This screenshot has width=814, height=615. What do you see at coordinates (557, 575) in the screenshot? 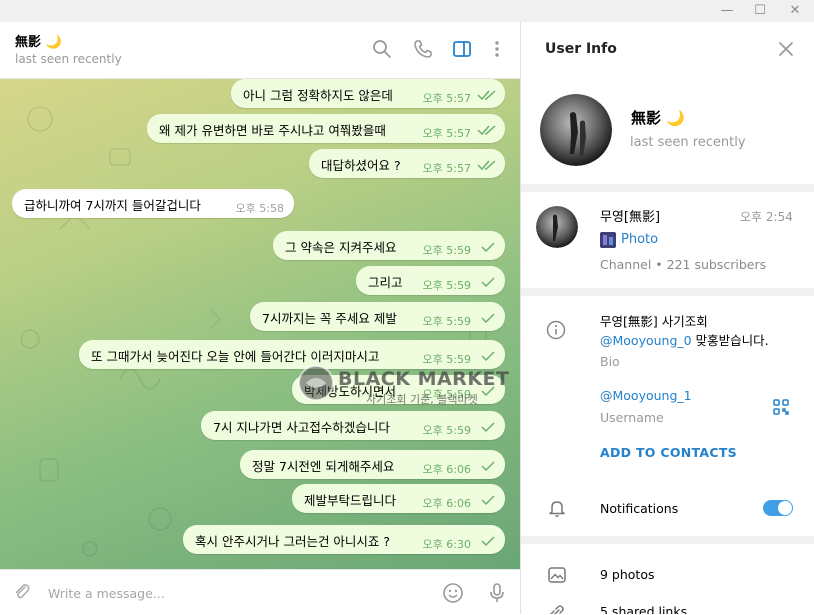
I see `photo-icon` at bounding box center [557, 575].